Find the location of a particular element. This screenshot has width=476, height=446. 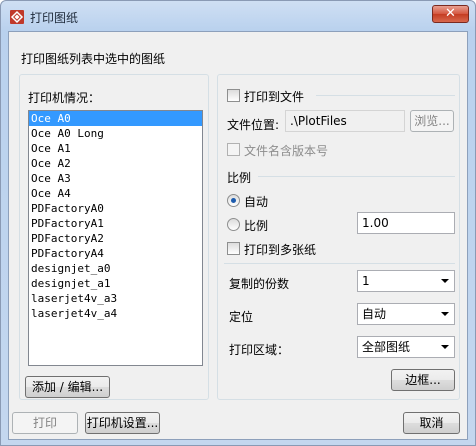

printer-list-item: PDFactoryA1 is located at coordinates (115, 223).